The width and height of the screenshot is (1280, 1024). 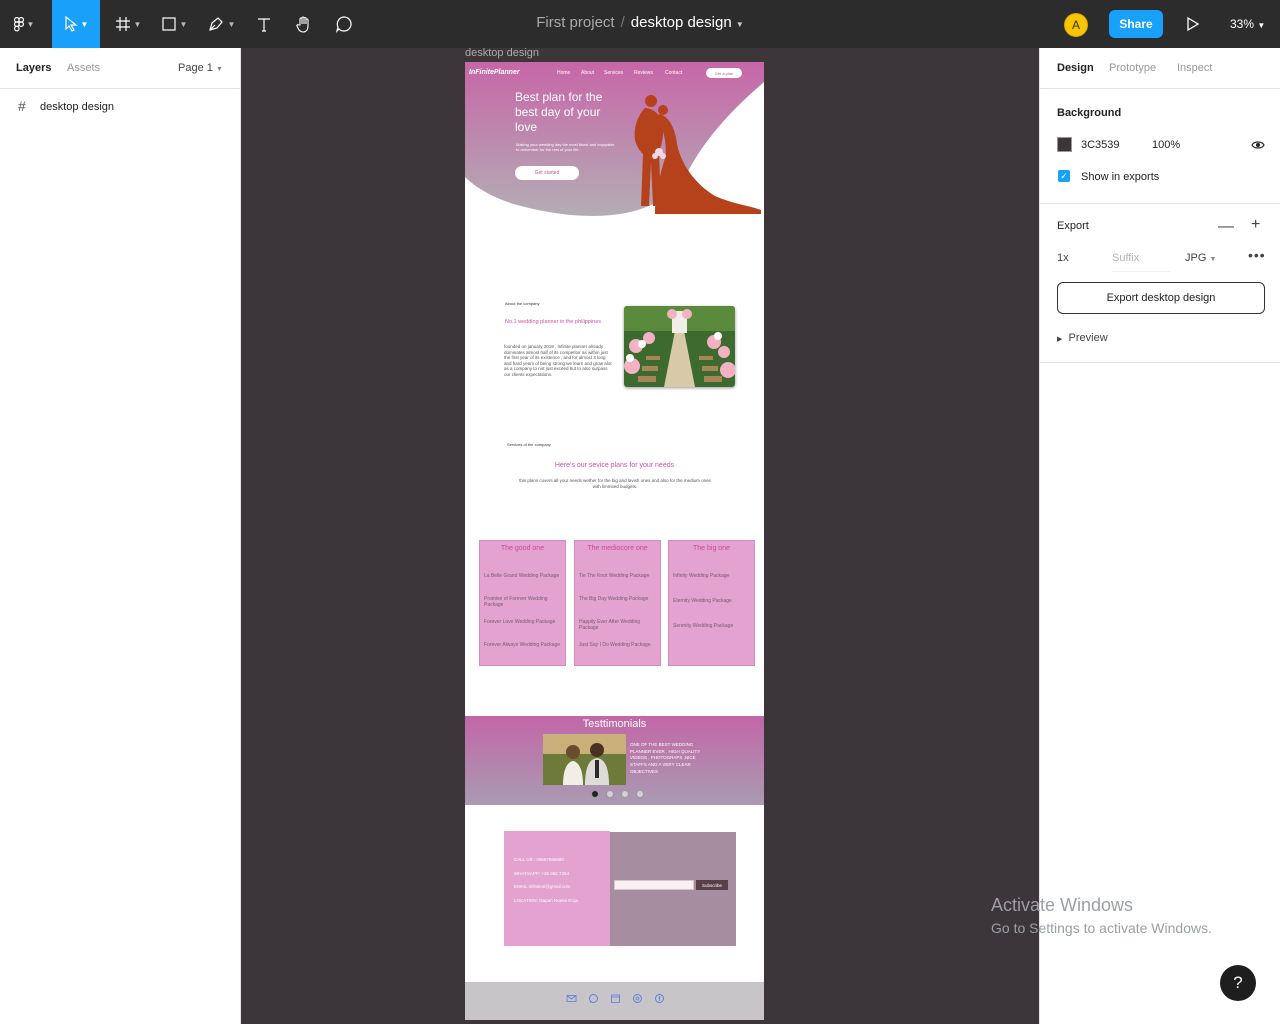 I want to click on services-heading: Here's our sevice plans for your needs, so click(x=614, y=465).